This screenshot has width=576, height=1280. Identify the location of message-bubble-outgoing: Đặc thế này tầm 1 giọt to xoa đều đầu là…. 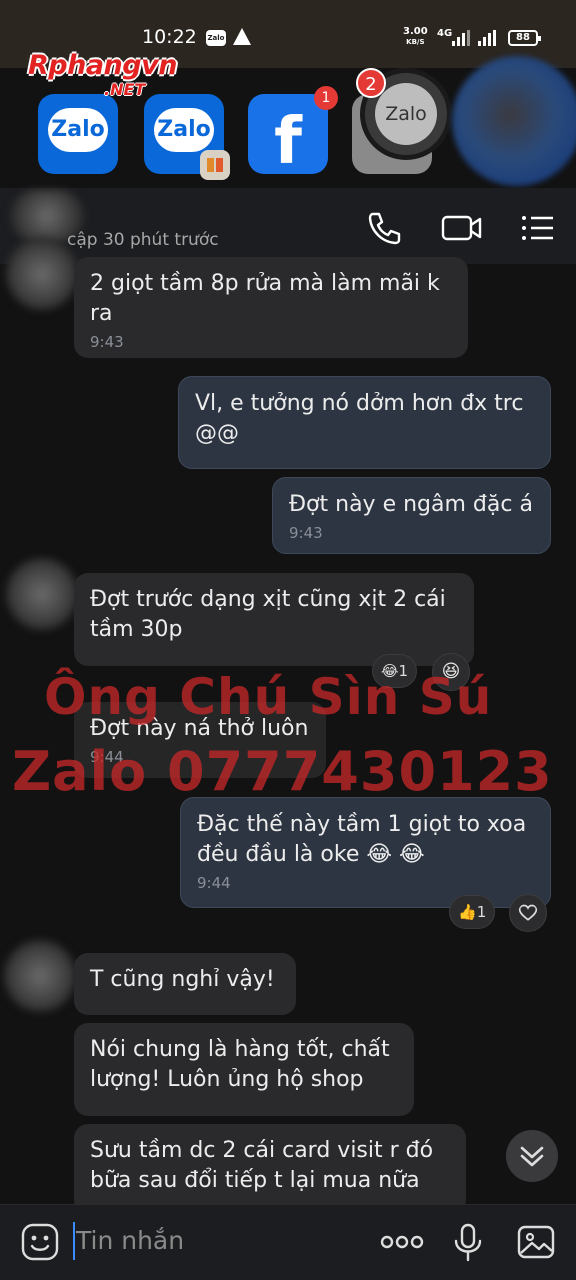
(365, 852).